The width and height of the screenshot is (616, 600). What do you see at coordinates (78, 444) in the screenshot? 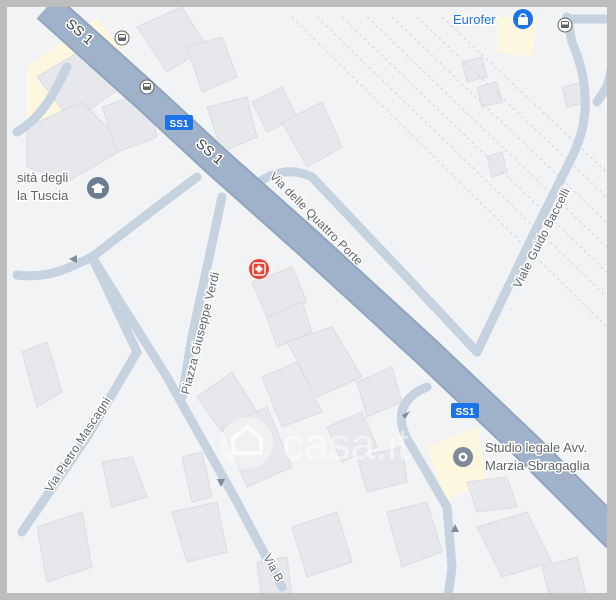
I see `road-label-pietro-mascagni: Via Pietro Mascagni` at bounding box center [78, 444].